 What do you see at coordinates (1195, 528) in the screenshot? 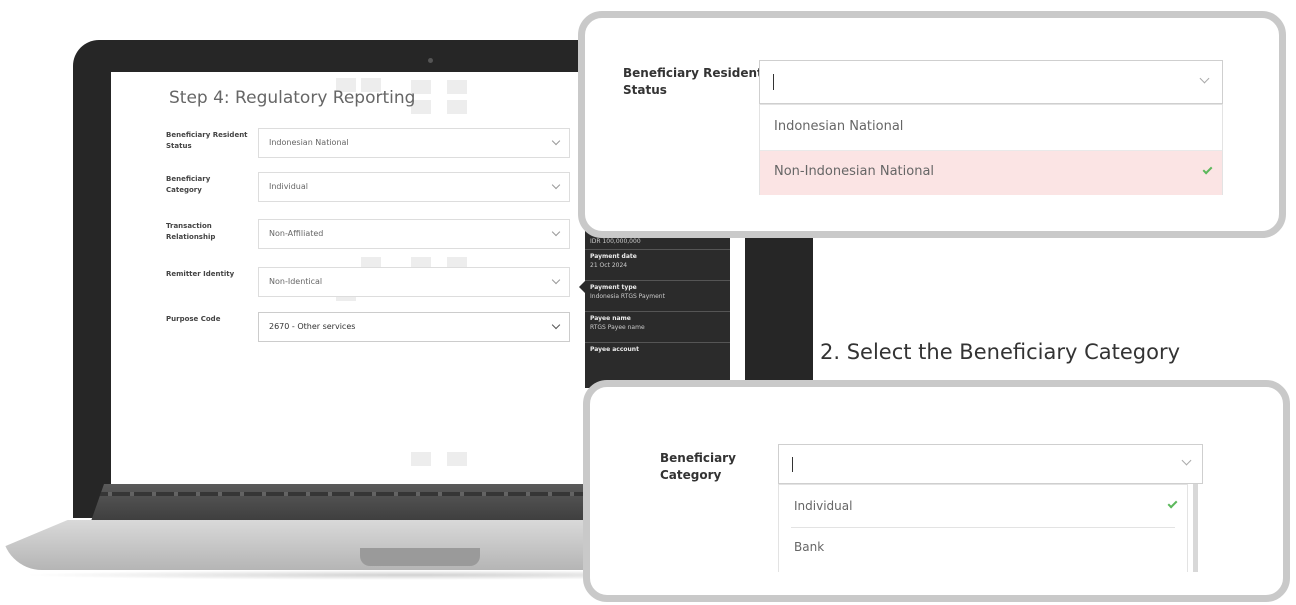
I see `options-scrollbar` at bounding box center [1195, 528].